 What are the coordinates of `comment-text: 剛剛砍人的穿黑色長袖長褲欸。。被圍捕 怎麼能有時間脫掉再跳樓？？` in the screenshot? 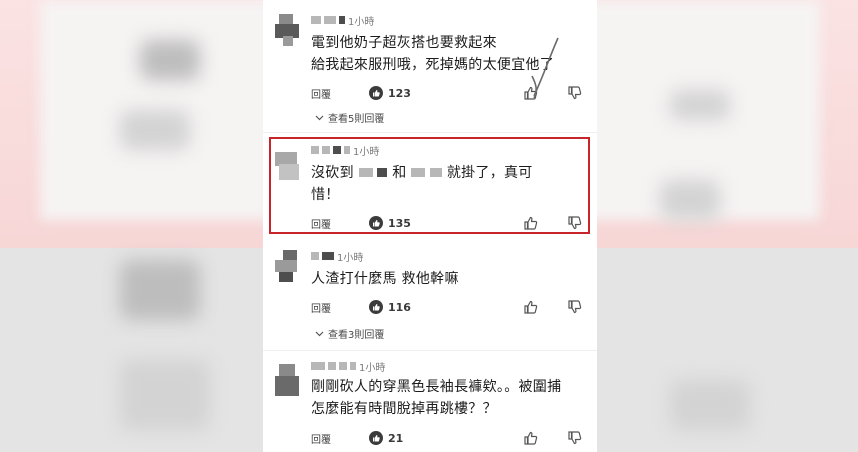 It's located at (451, 398).